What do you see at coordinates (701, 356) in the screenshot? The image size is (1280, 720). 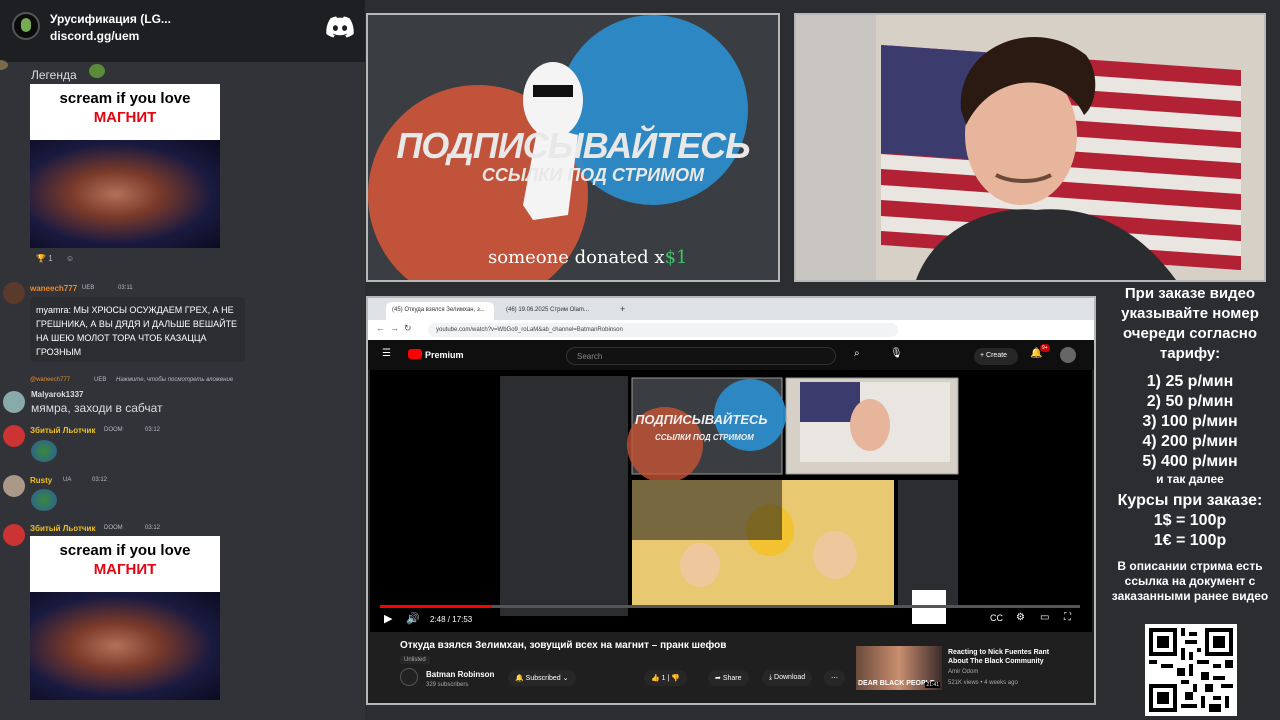 I see `search-input: Search` at bounding box center [701, 356].